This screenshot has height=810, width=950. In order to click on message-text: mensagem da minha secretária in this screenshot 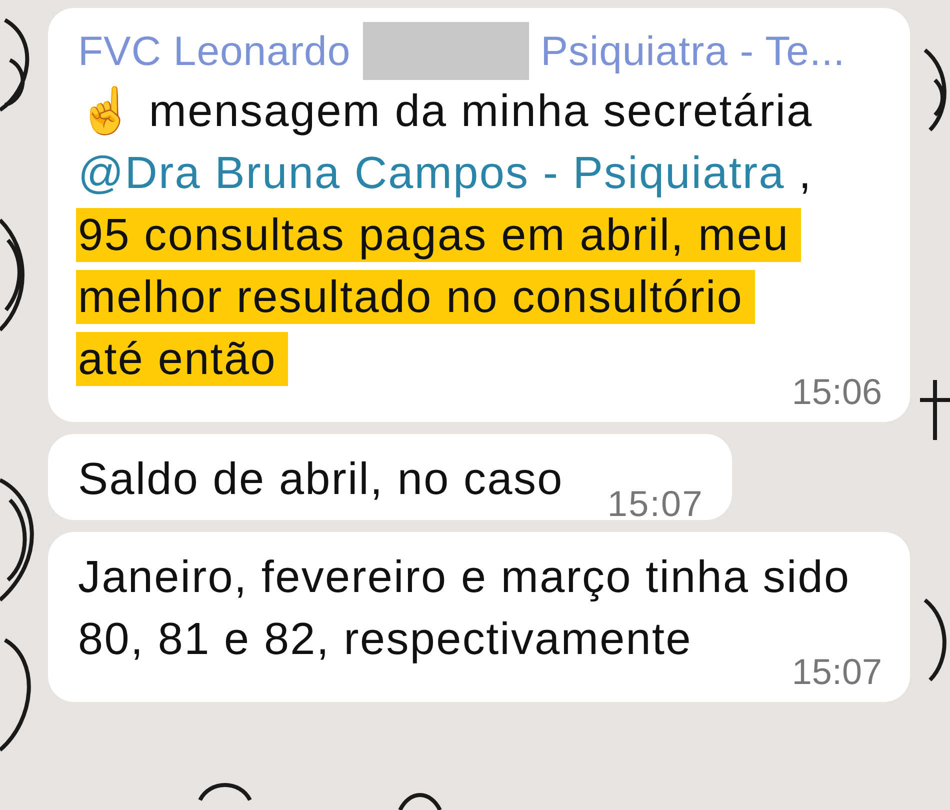, I will do `click(480, 110)`.